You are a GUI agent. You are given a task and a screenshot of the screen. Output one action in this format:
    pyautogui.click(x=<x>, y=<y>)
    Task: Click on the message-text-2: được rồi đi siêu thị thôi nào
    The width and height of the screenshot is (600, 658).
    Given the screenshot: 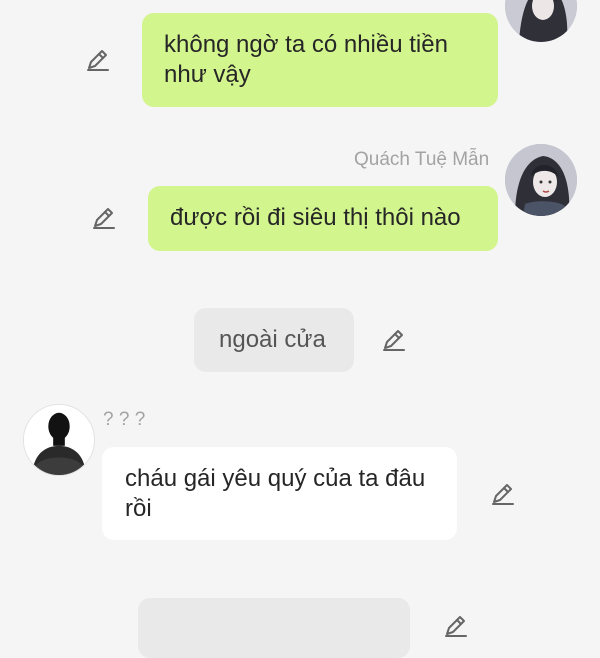 What is the action you would take?
    pyautogui.click(x=315, y=217)
    